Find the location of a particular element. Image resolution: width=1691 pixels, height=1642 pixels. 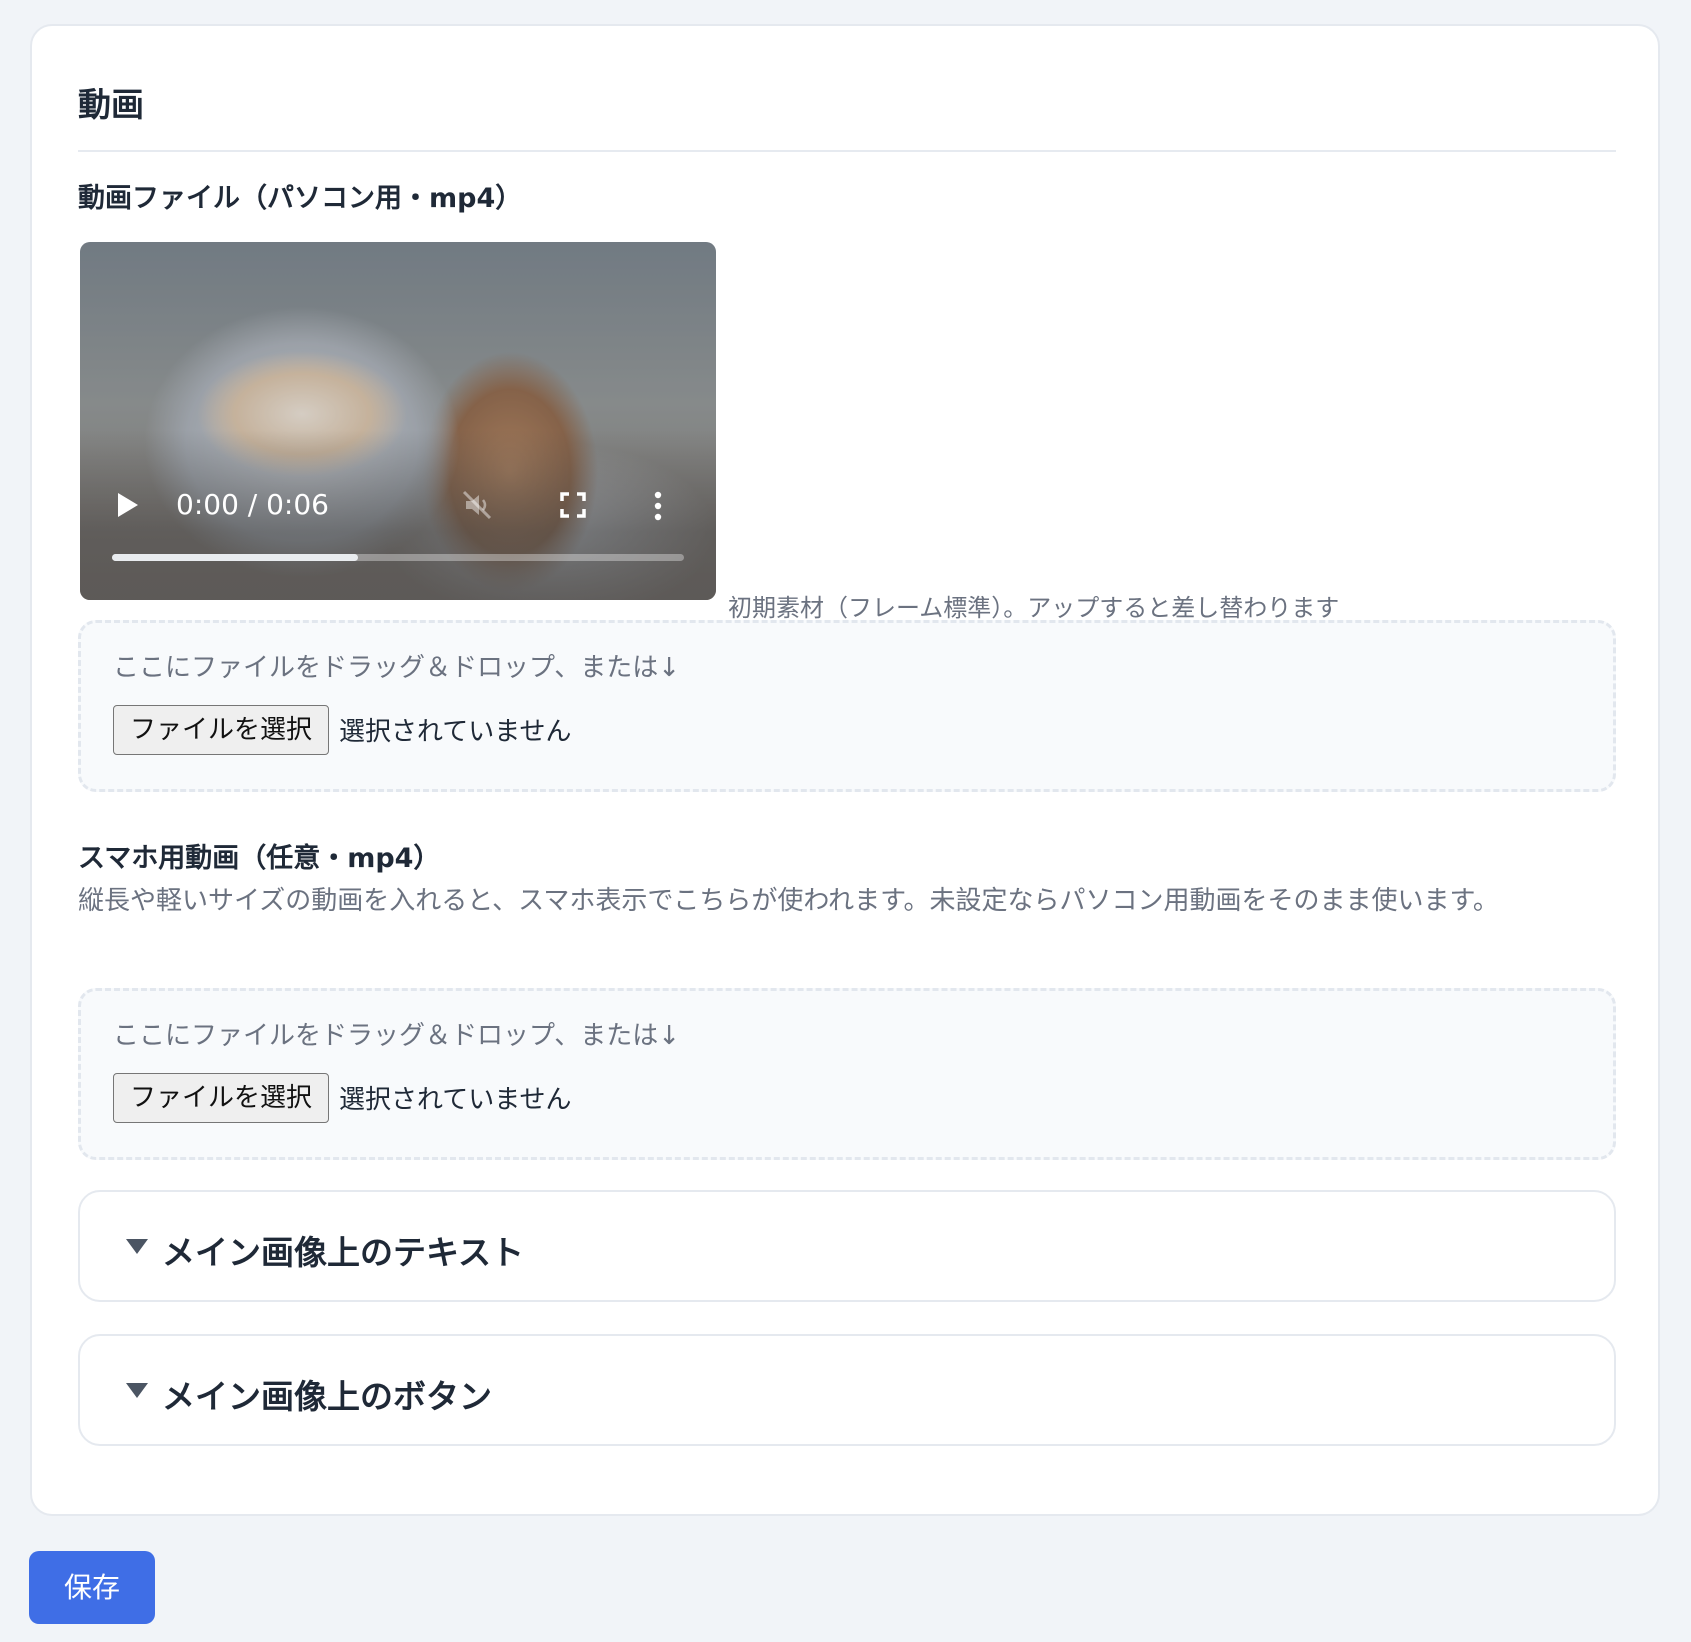

mute-icon is located at coordinates (477, 505).